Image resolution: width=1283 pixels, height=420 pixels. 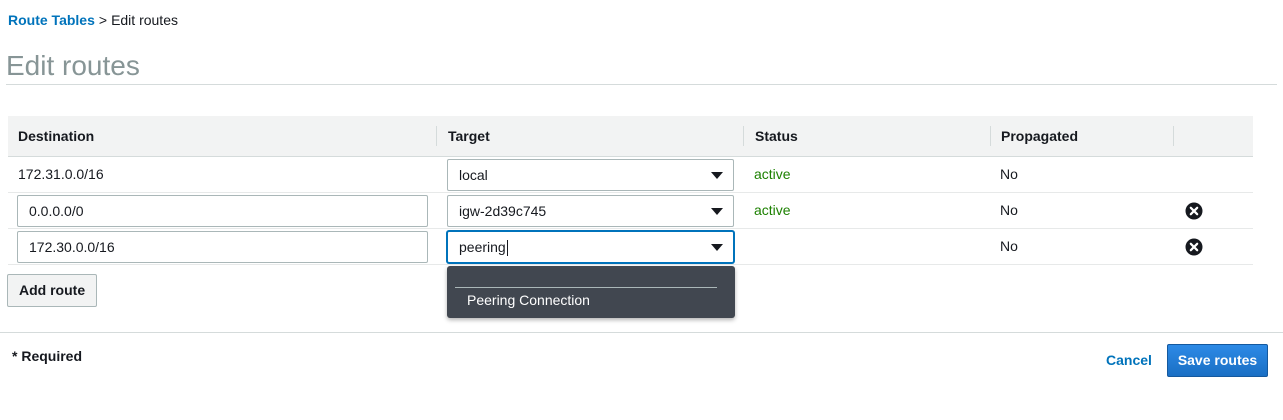 What do you see at coordinates (473, 175) in the screenshot?
I see `target-select-value: local` at bounding box center [473, 175].